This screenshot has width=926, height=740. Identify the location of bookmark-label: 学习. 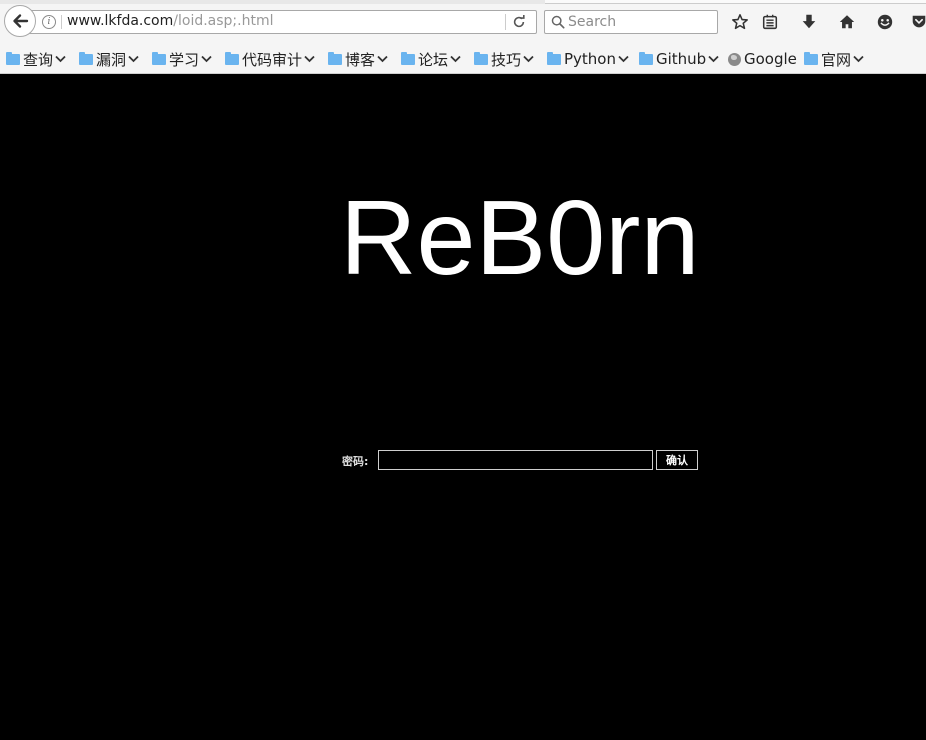
(184, 59).